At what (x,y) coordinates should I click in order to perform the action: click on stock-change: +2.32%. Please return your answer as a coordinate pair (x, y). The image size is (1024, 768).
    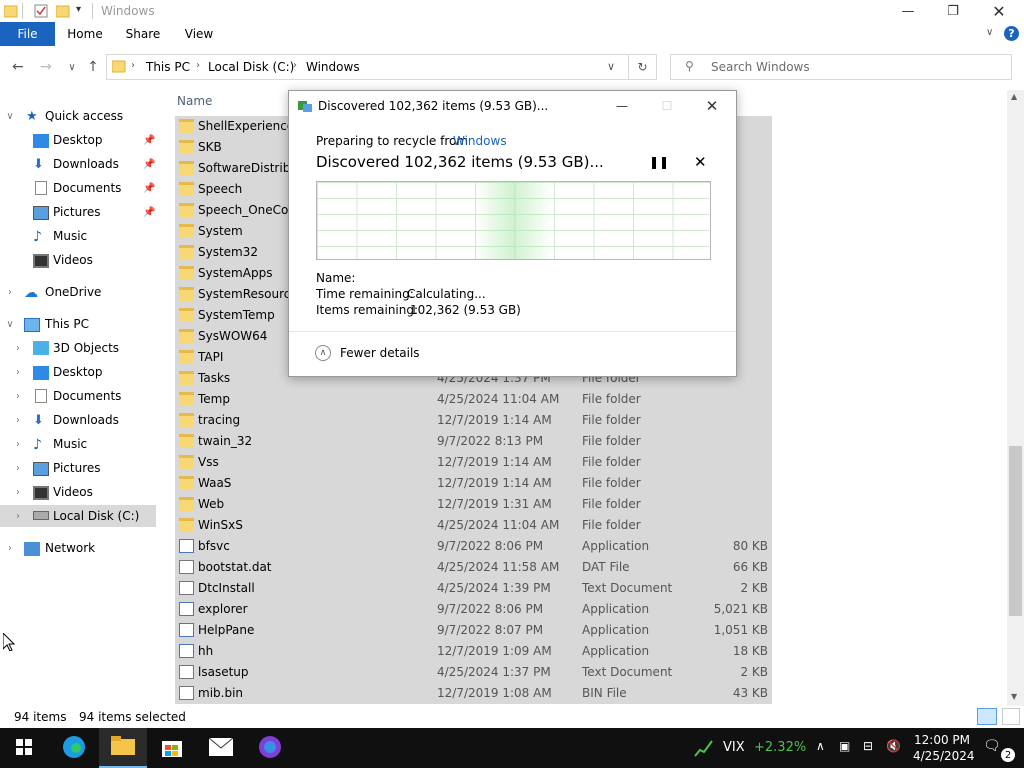
    Looking at the image, I should click on (780, 747).